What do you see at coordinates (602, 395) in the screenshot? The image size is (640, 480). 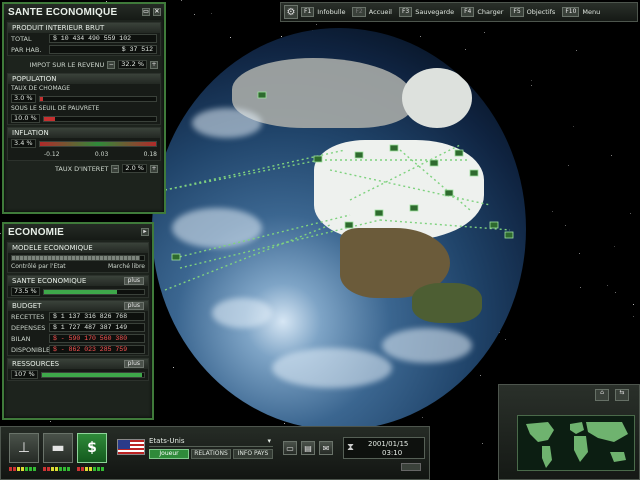 I see `minimap-home-icon: ⌂` at bounding box center [602, 395].